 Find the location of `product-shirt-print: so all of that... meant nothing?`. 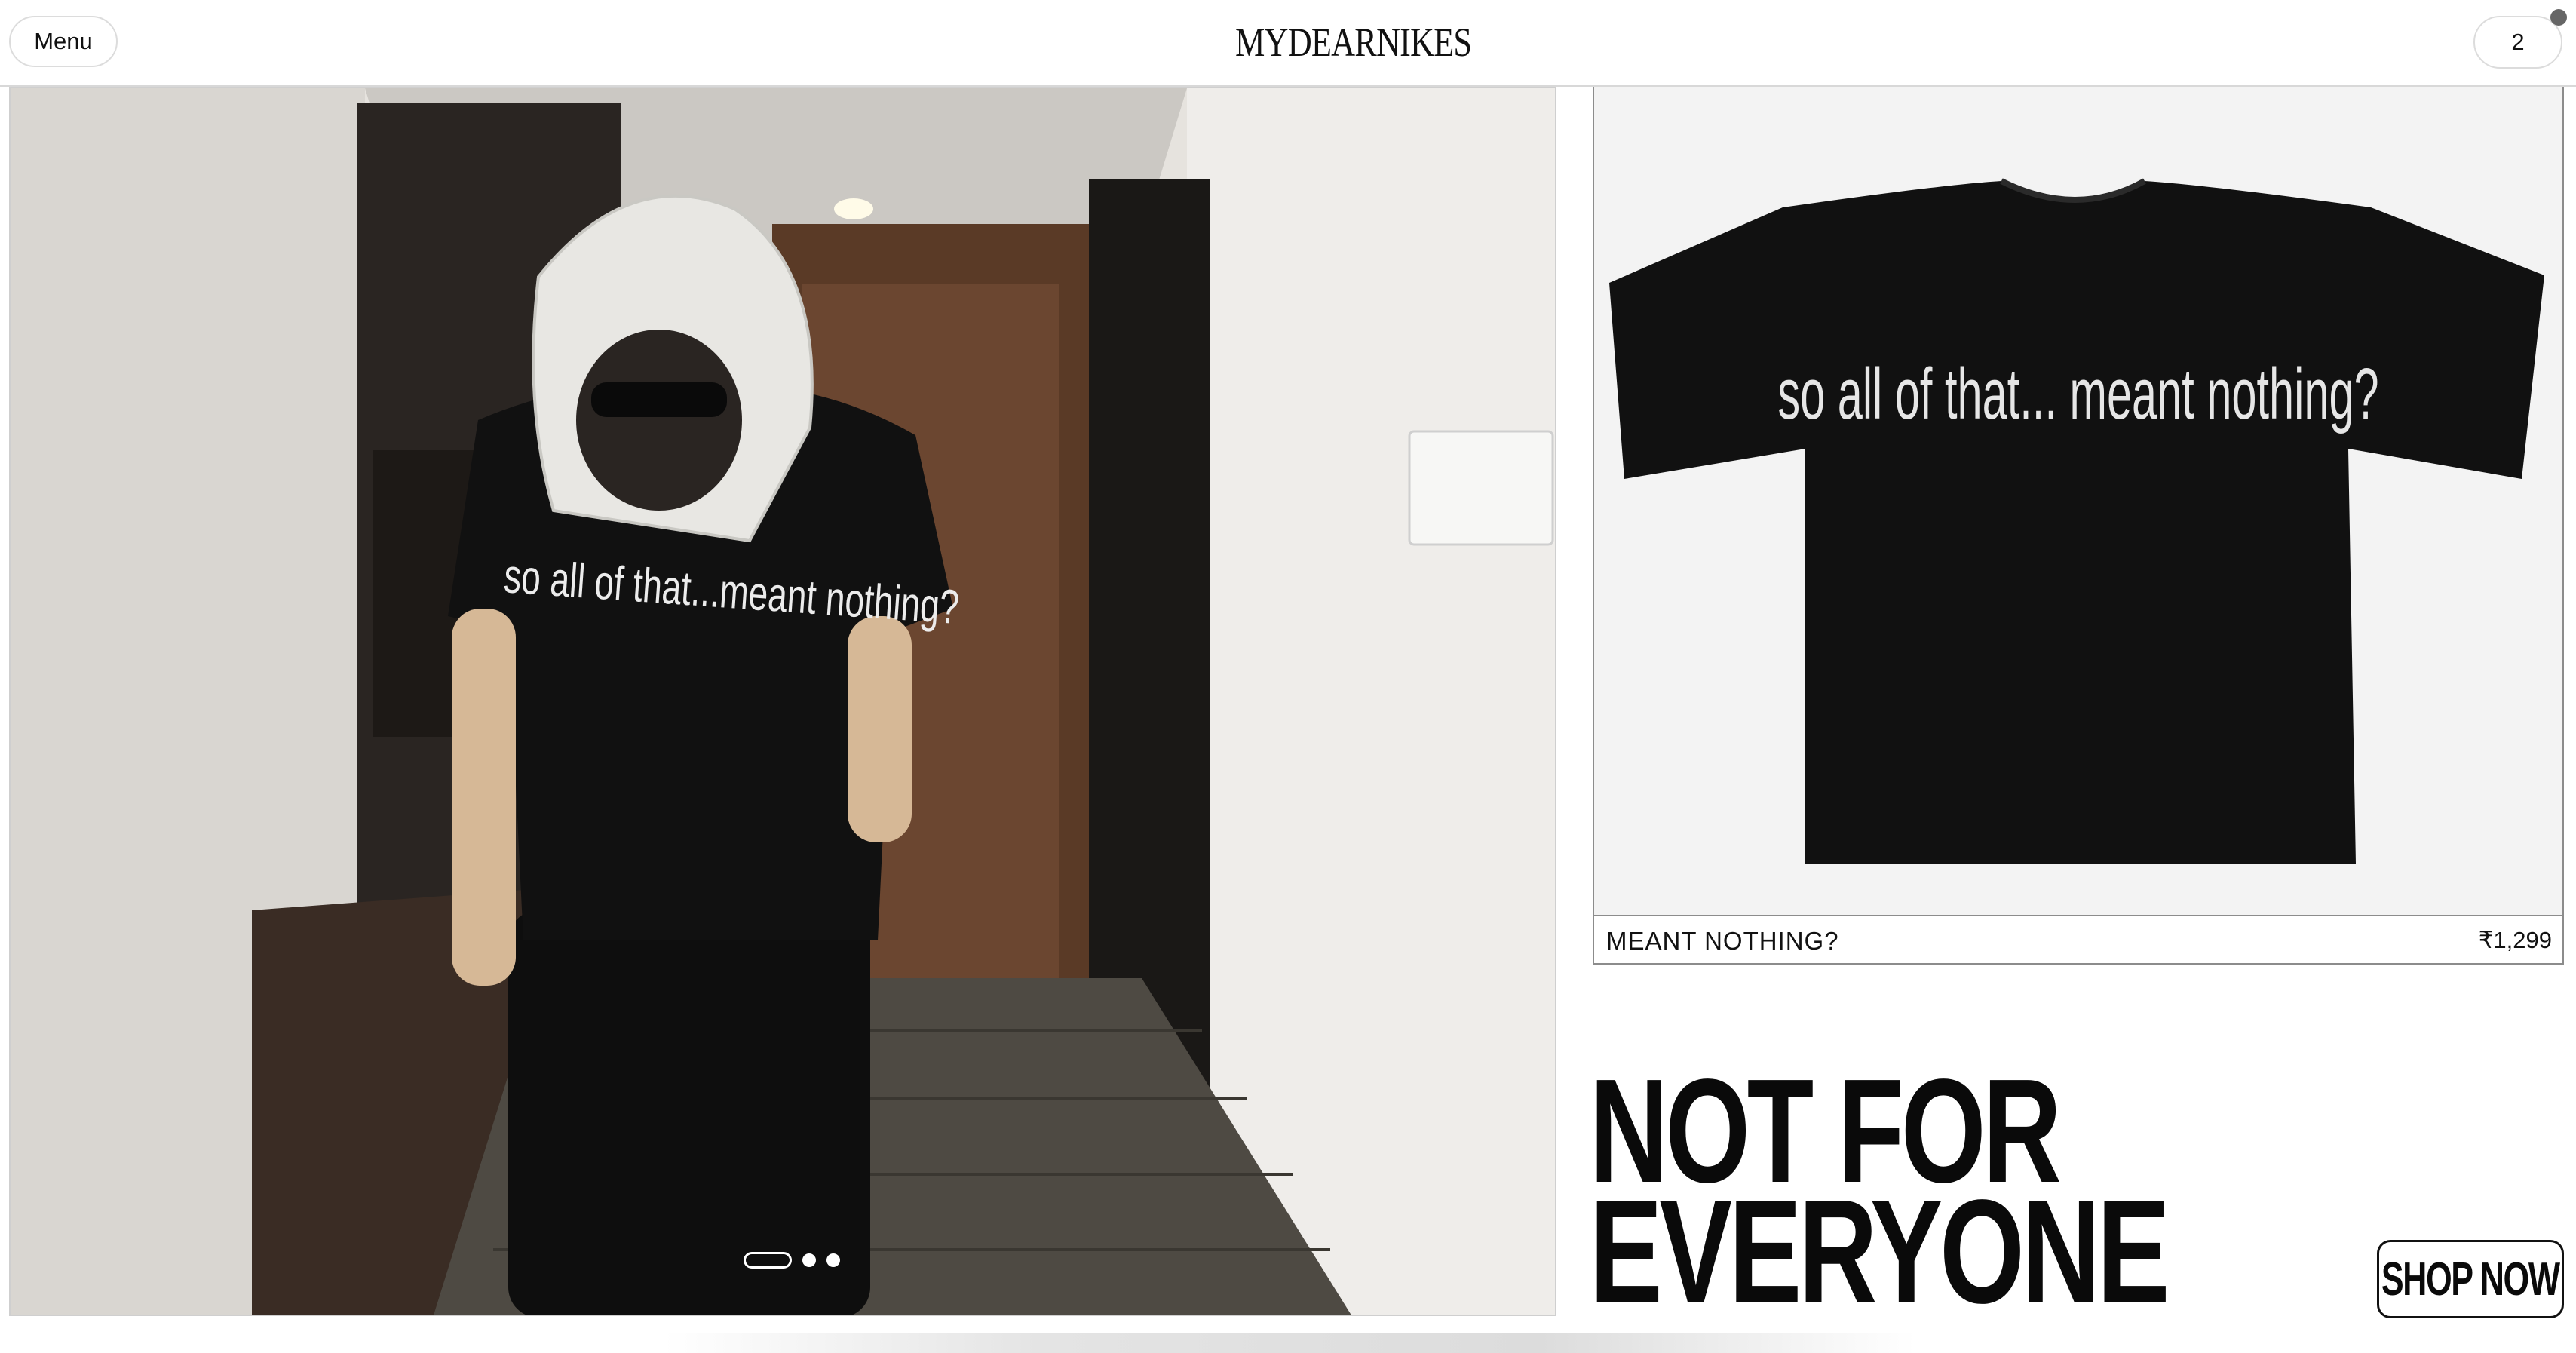

product-shirt-print: so all of that... meant nothing? is located at coordinates (2077, 393).